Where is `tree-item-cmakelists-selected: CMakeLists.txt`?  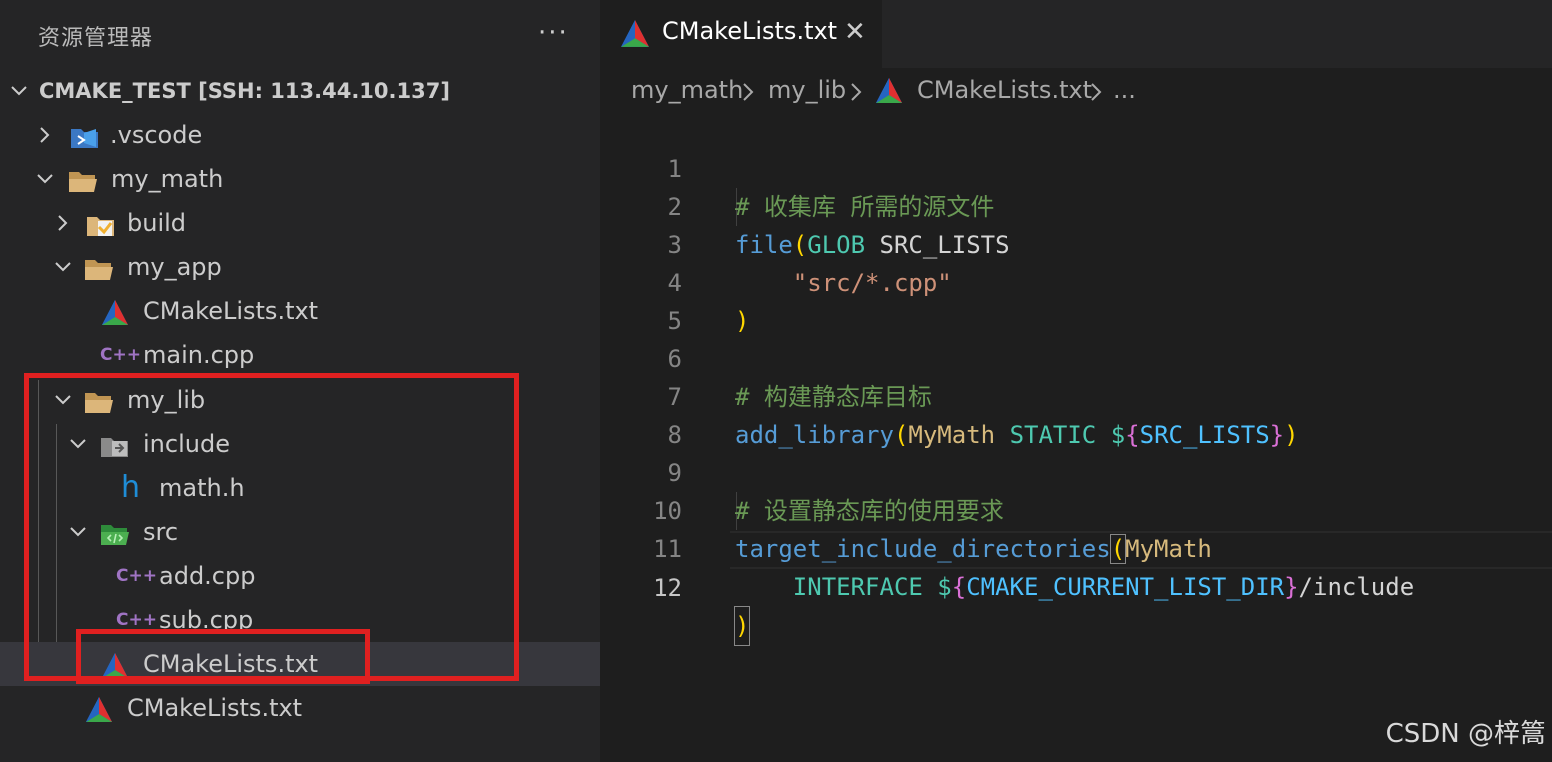
tree-item-cmakelists-selected: CMakeLists.txt is located at coordinates (300, 664).